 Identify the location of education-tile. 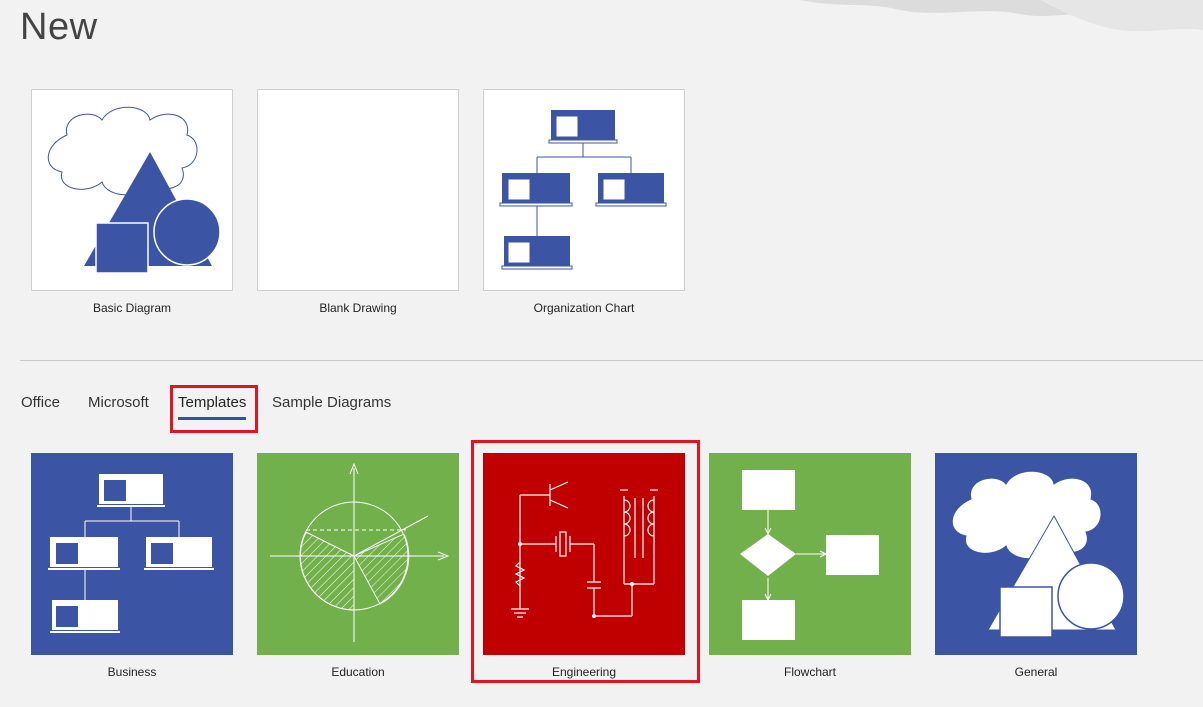
(358, 554).